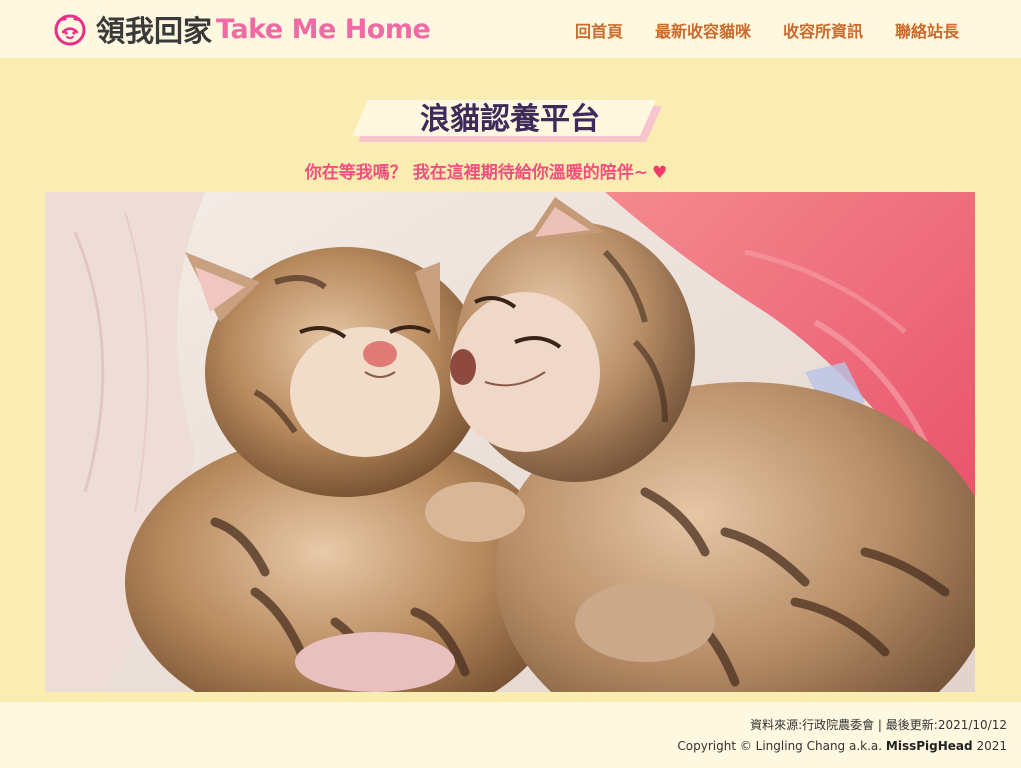  Describe the element at coordinates (991, 746) in the screenshot. I see `copyright-year: 2021` at that location.